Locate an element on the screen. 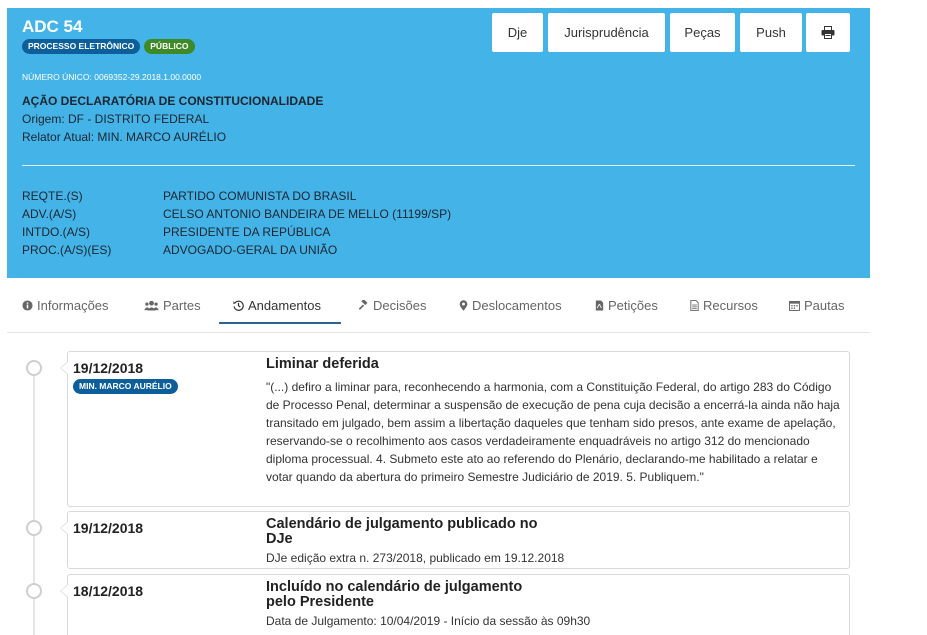  tab-label: Andamentos is located at coordinates (284, 305).